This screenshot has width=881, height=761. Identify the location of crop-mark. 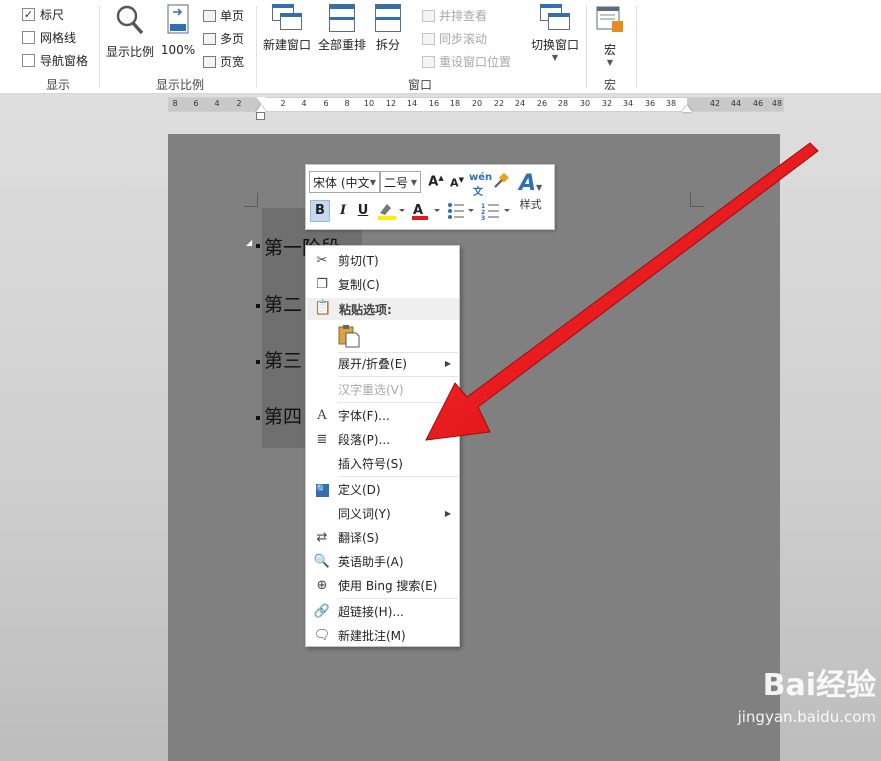
(251, 200).